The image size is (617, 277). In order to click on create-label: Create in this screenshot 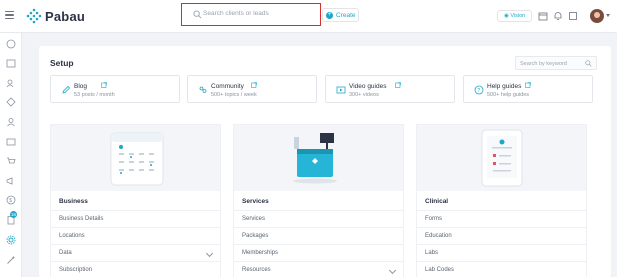, I will do `click(346, 15)`.